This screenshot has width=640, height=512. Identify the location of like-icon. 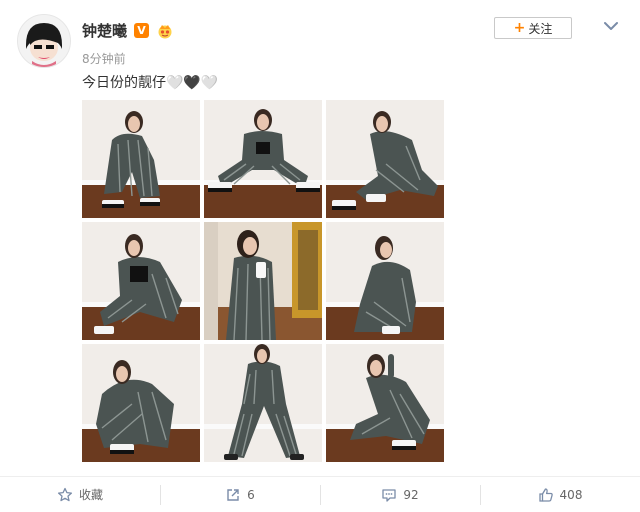
(546, 495).